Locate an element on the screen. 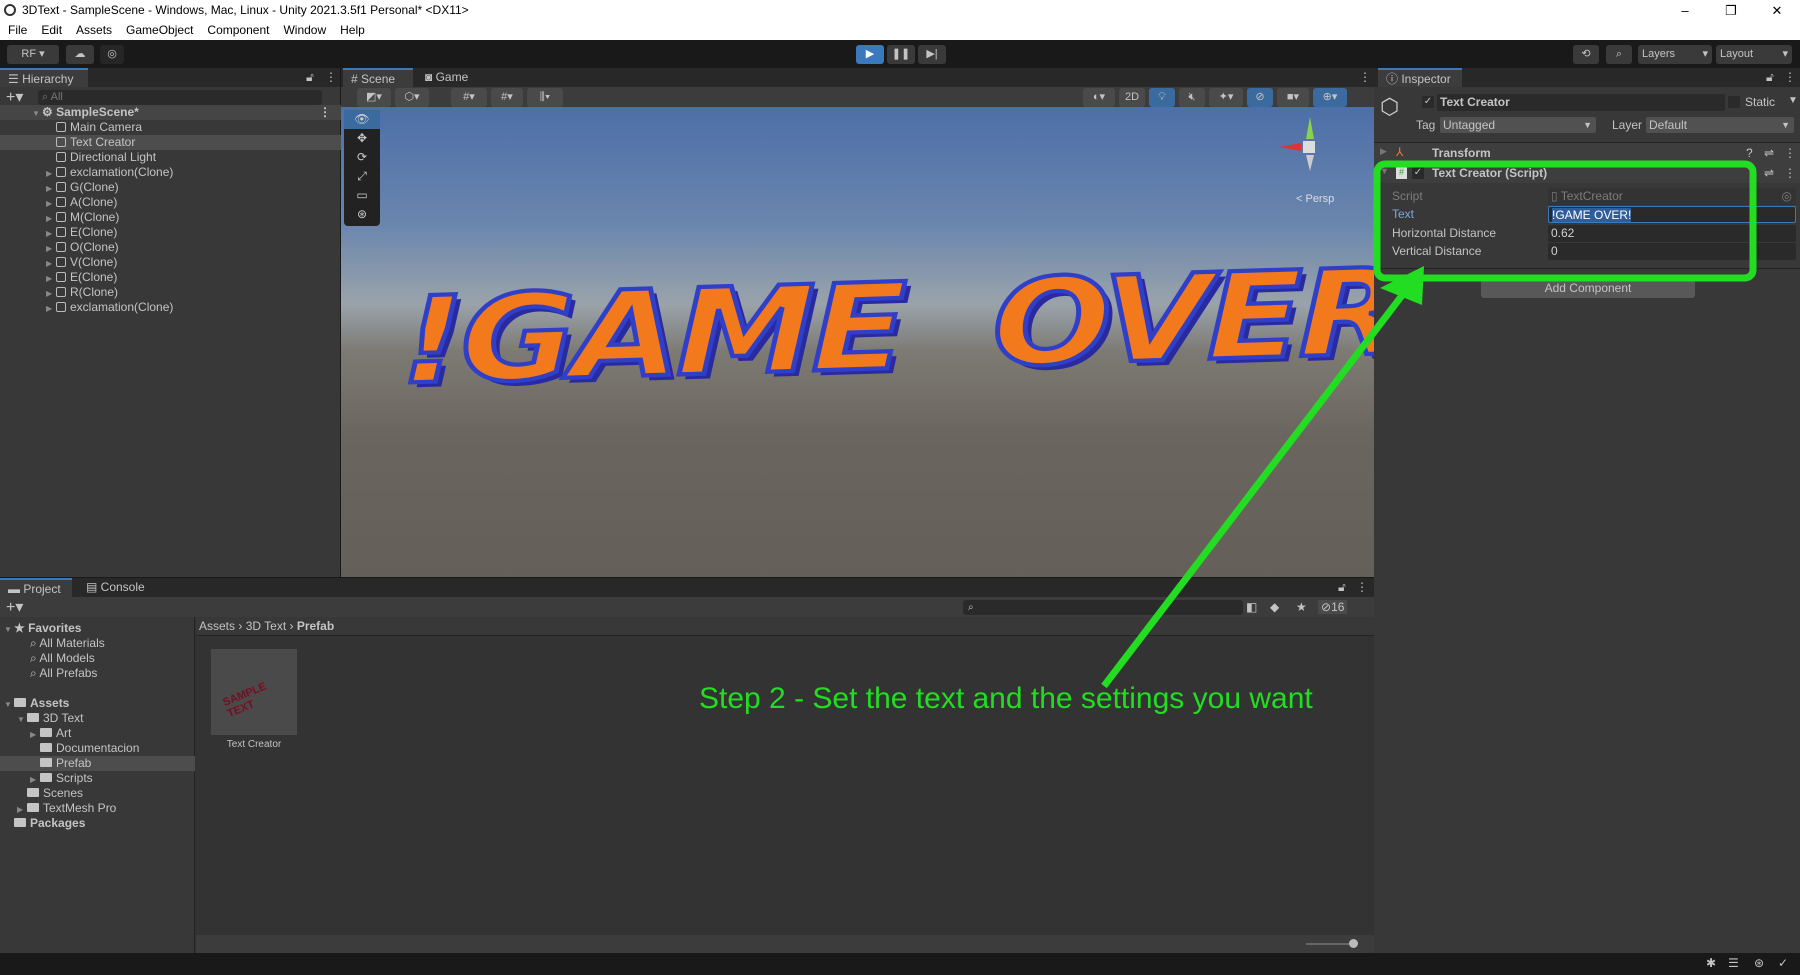 The image size is (1800, 975). highlight-rectangle is located at coordinates (1565, 221).